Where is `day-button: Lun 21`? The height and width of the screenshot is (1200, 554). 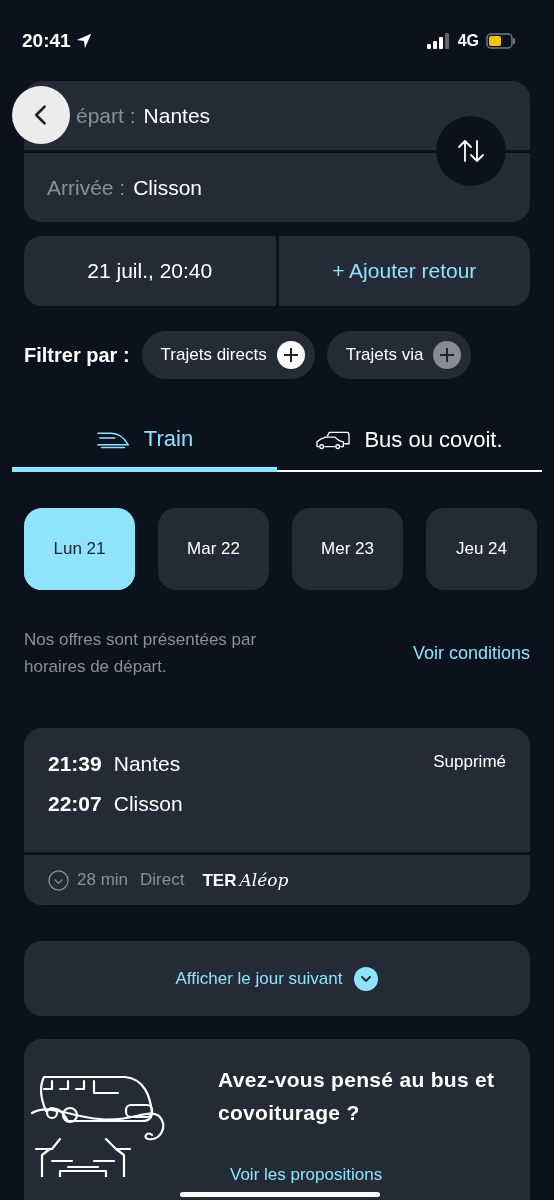 day-button: Lun 21 is located at coordinates (79, 549).